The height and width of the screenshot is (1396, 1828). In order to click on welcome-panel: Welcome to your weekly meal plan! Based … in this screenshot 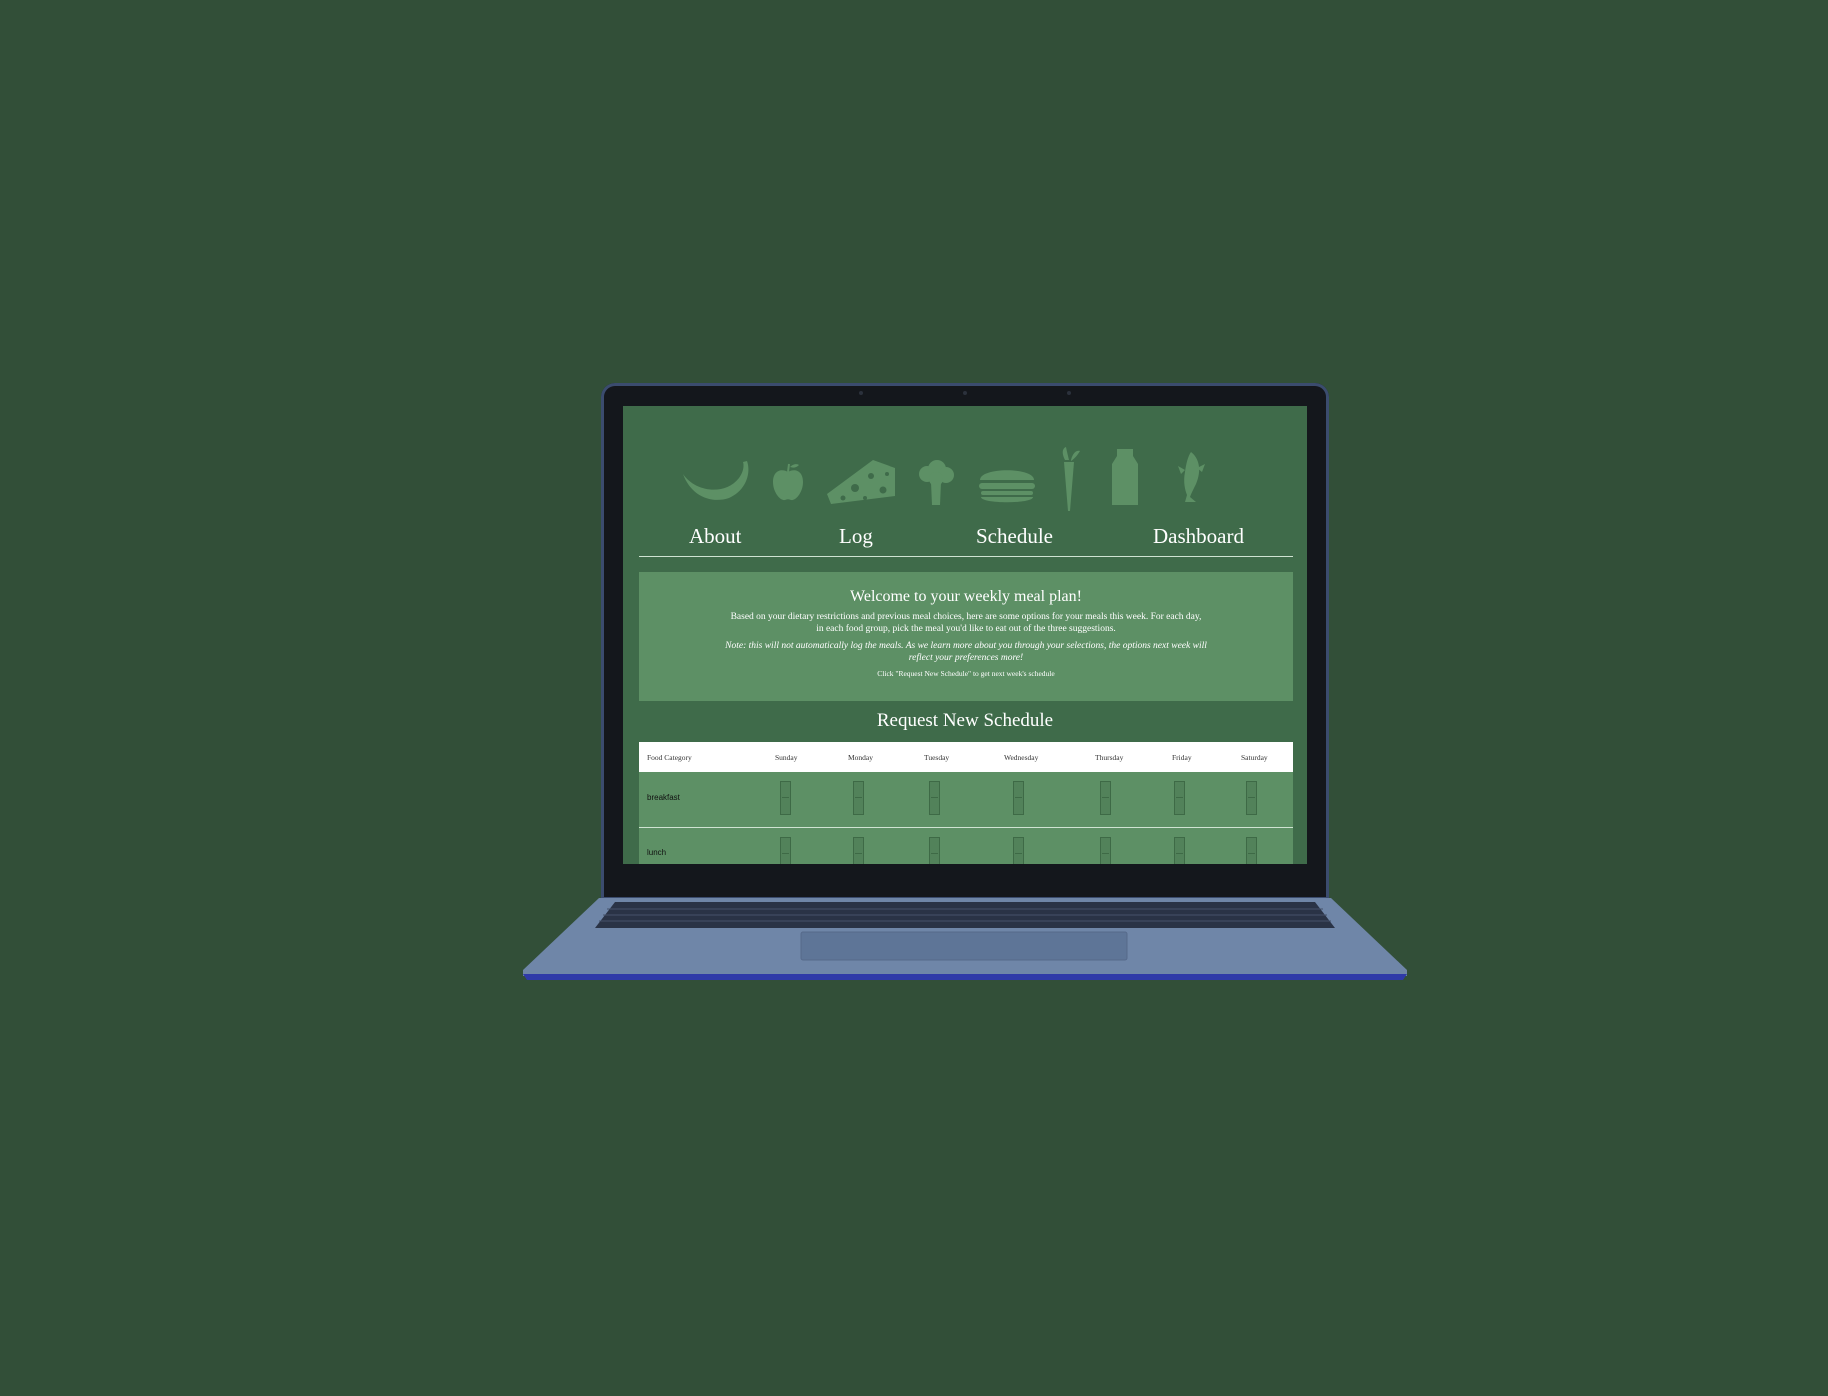, I will do `click(966, 636)`.